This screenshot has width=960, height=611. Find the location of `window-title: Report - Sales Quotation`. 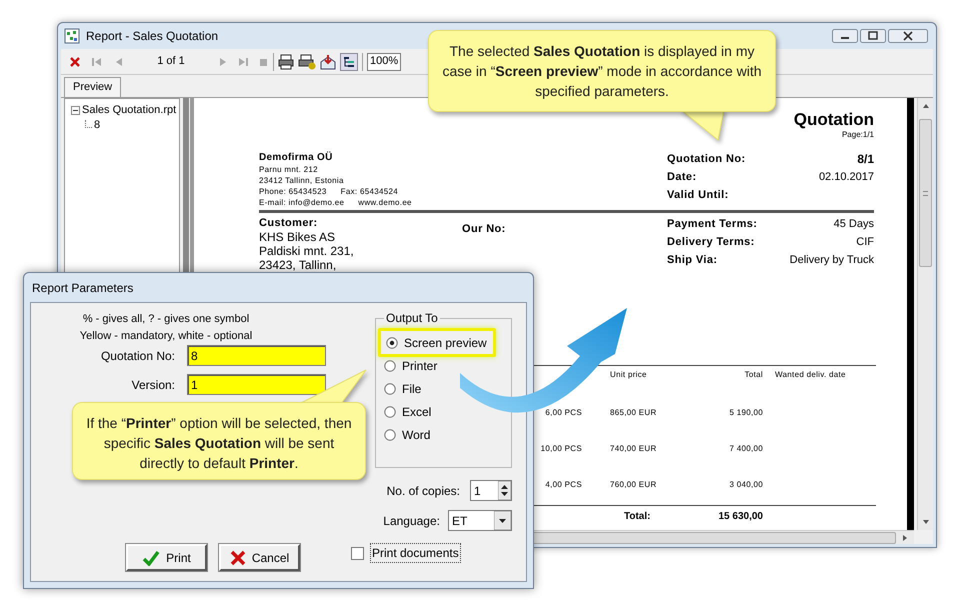

window-title: Report - Sales Quotation is located at coordinates (153, 36).